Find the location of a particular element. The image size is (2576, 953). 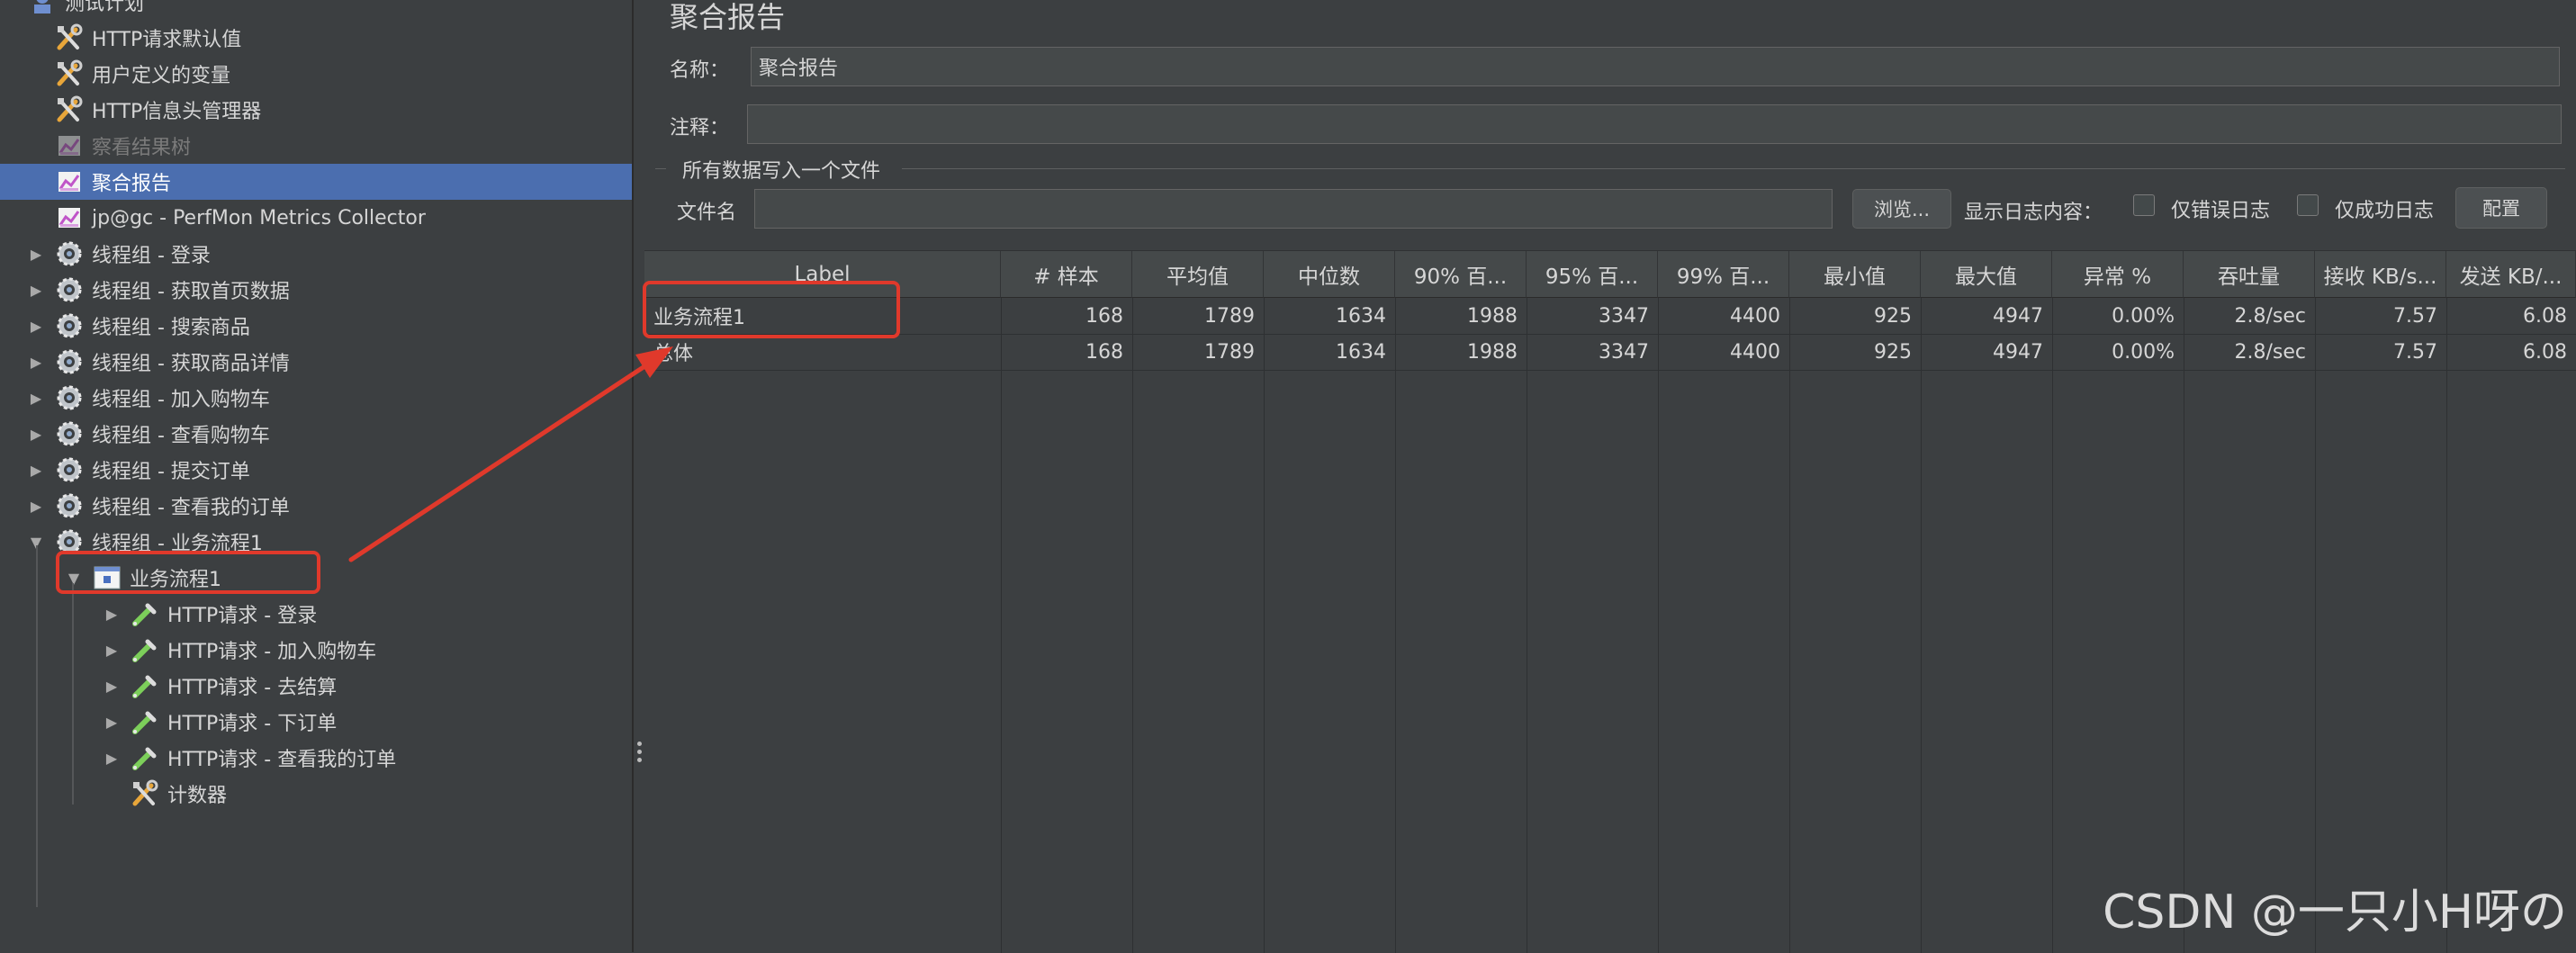

tree-item: HTTP信息头管理器 is located at coordinates (316, 110).